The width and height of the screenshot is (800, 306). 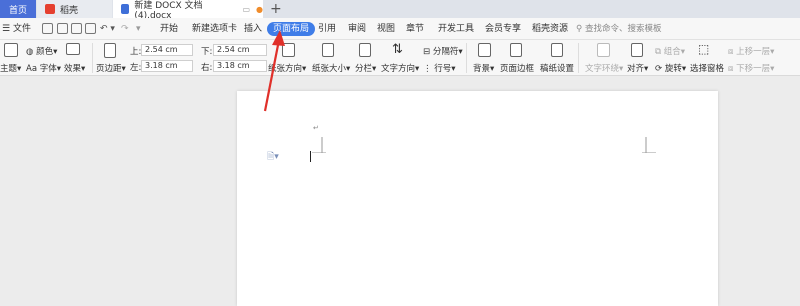 What do you see at coordinates (138, 29) in the screenshot?
I see `customize-quick-access-icon: ▾` at bounding box center [138, 29].